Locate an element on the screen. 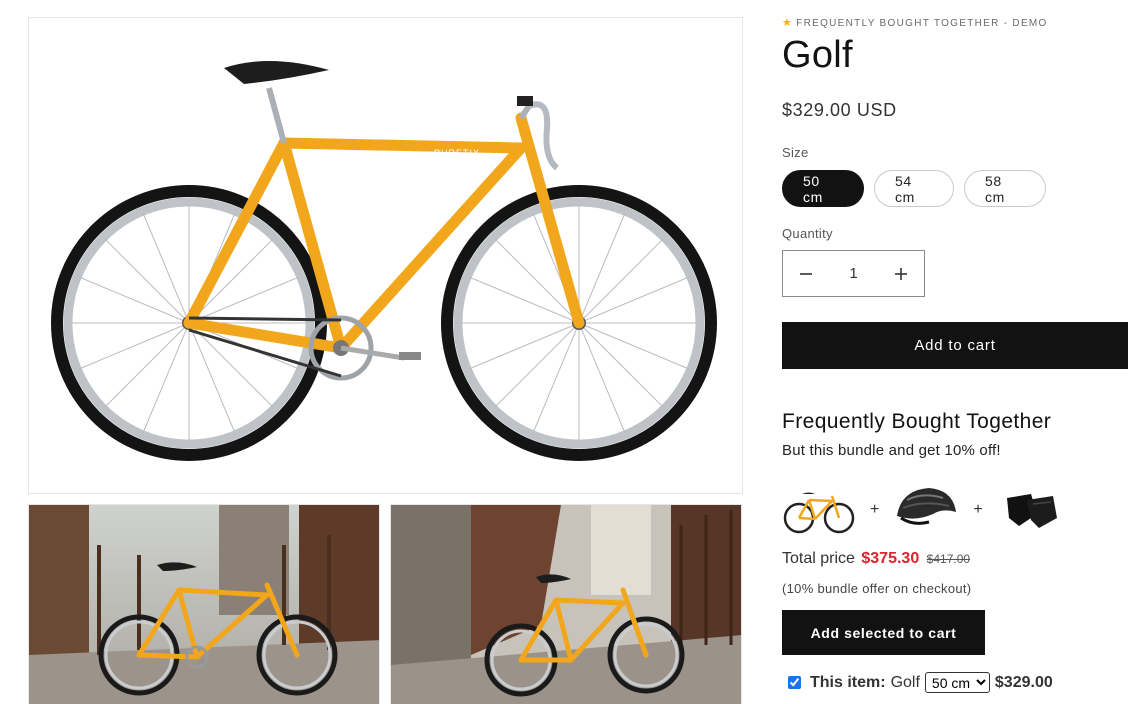 This screenshot has width=1145, height=704. bicycle-thumbnail is located at coordinates (819, 510).